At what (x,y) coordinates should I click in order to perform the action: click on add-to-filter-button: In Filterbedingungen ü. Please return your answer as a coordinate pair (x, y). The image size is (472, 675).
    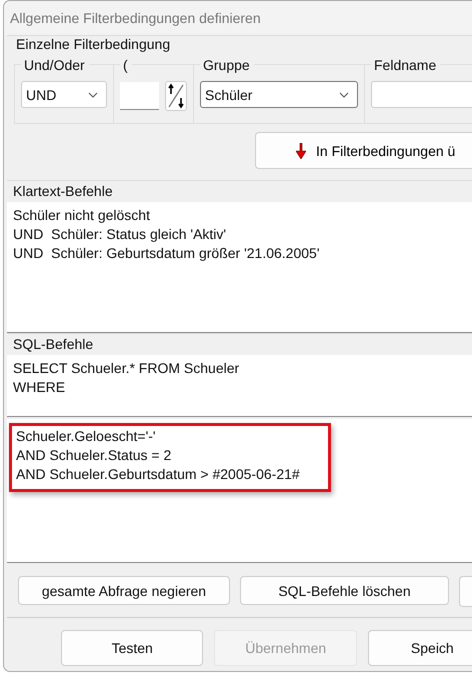
    Looking at the image, I should click on (363, 150).